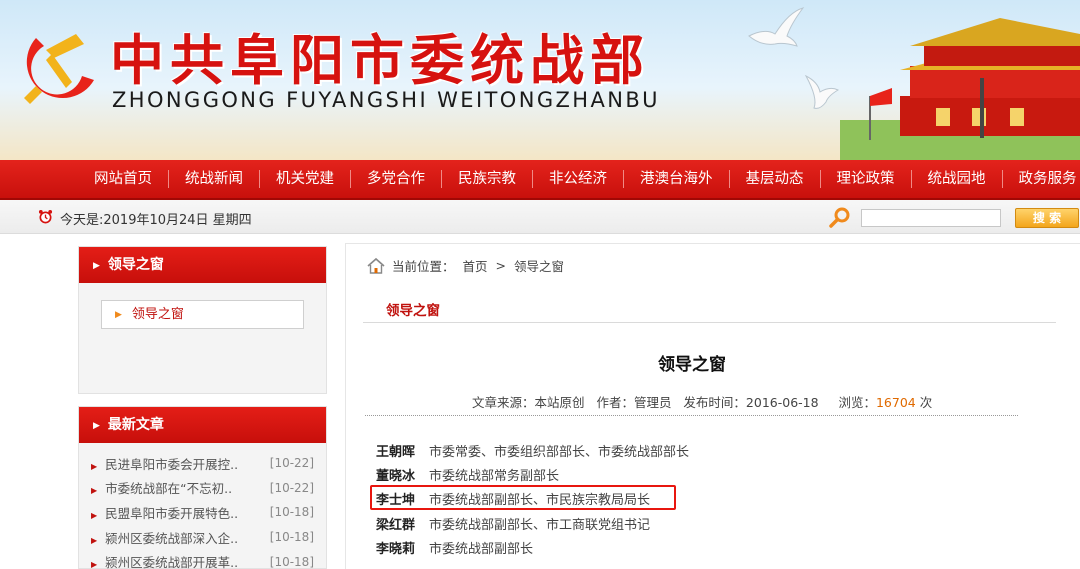  What do you see at coordinates (486, 179) in the screenshot?
I see `nav-item-ethnic-religion: 民族宗教` at bounding box center [486, 179].